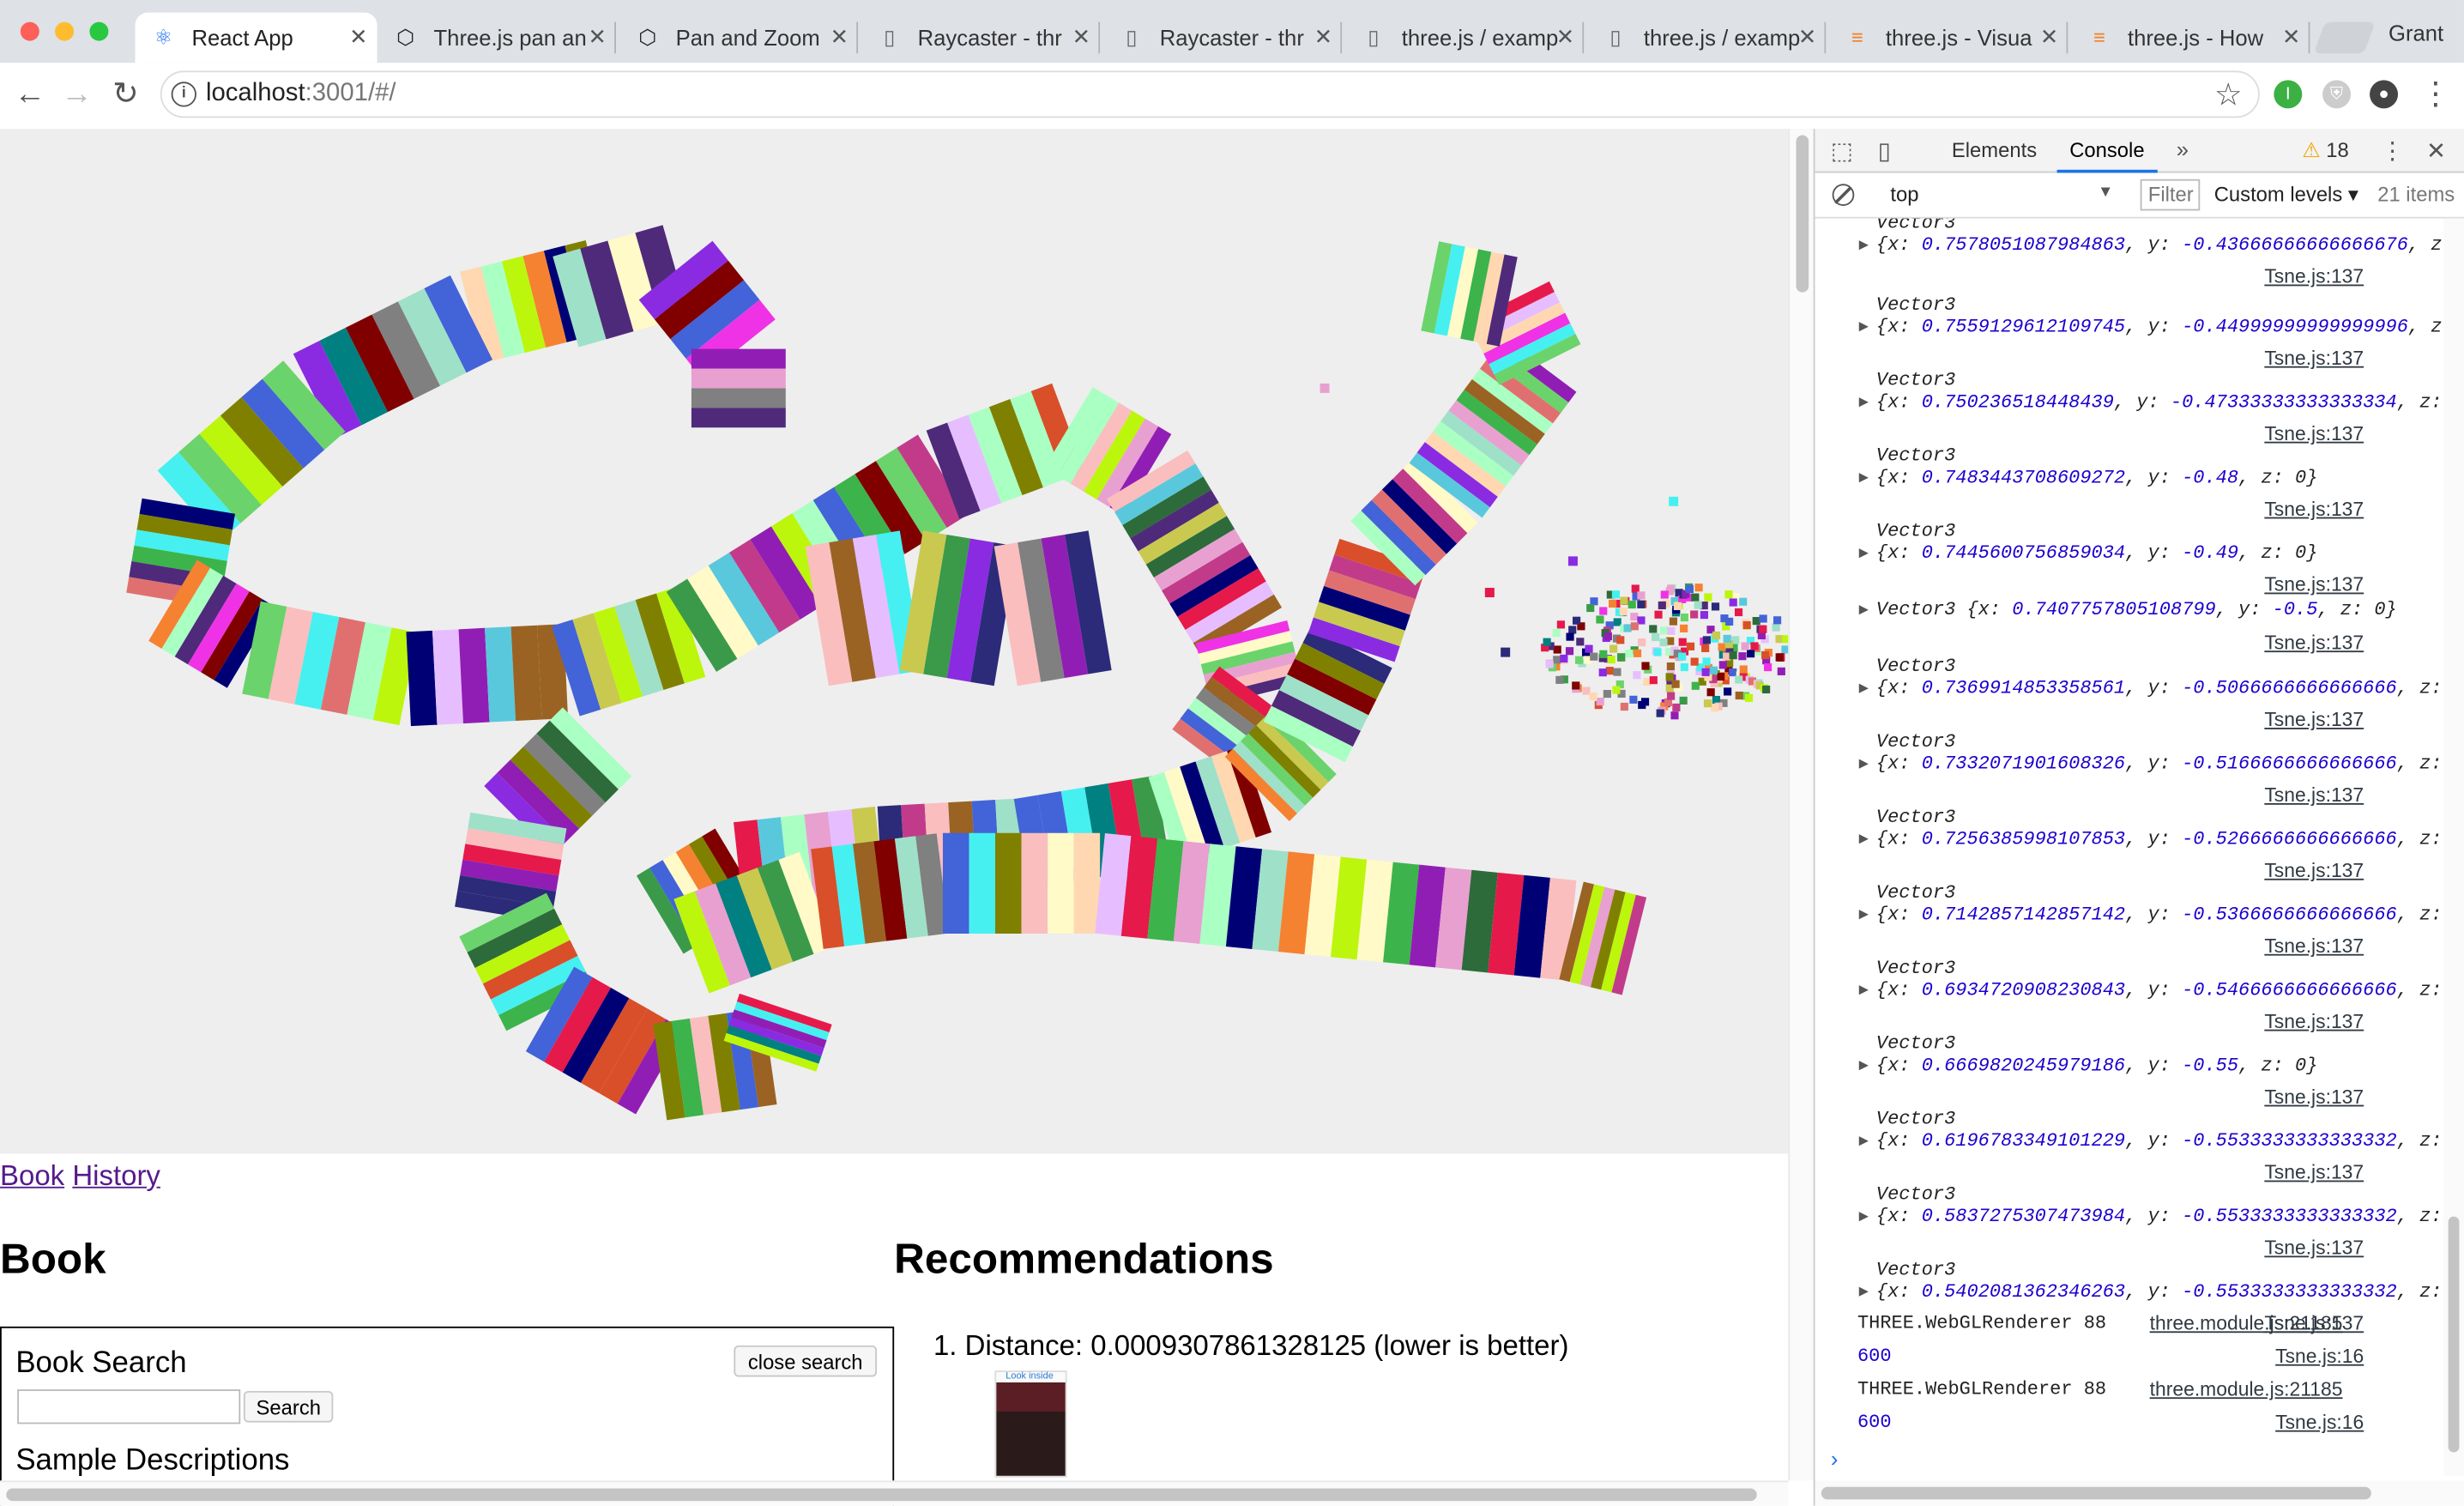 The height and width of the screenshot is (1506, 2464). What do you see at coordinates (2106, 155) in the screenshot?
I see `tab-console: Console` at bounding box center [2106, 155].